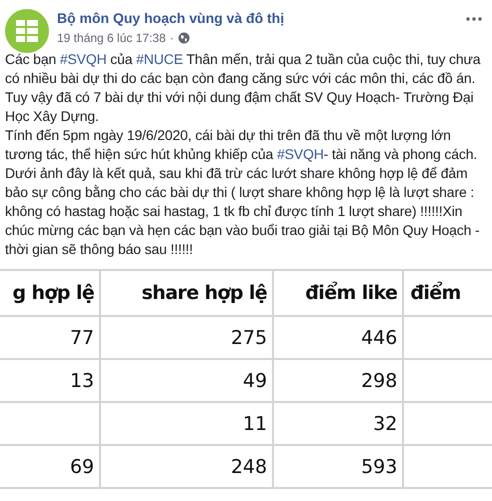 This screenshot has height=501, width=492. What do you see at coordinates (249, 467) in the screenshot?
I see `table-cell: 248` at bounding box center [249, 467].